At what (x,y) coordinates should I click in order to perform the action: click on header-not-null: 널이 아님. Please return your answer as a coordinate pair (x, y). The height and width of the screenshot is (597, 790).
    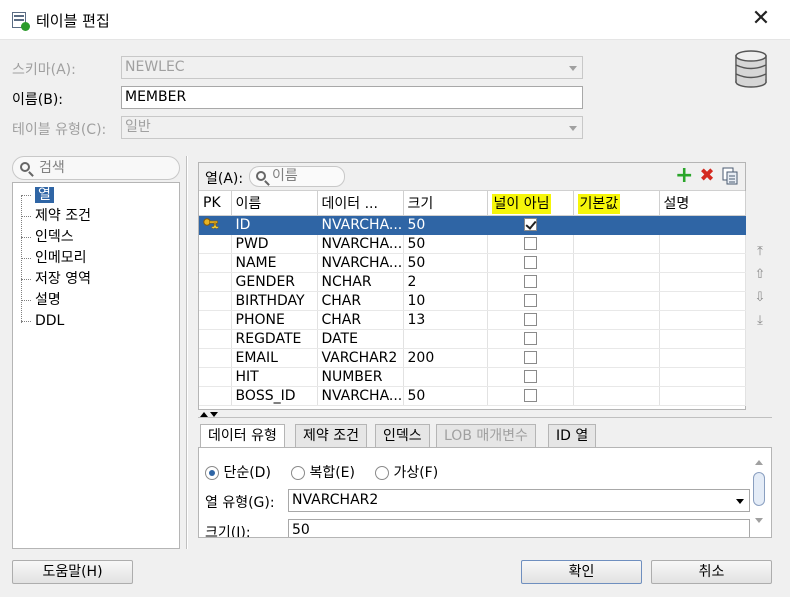
    Looking at the image, I should click on (530, 203).